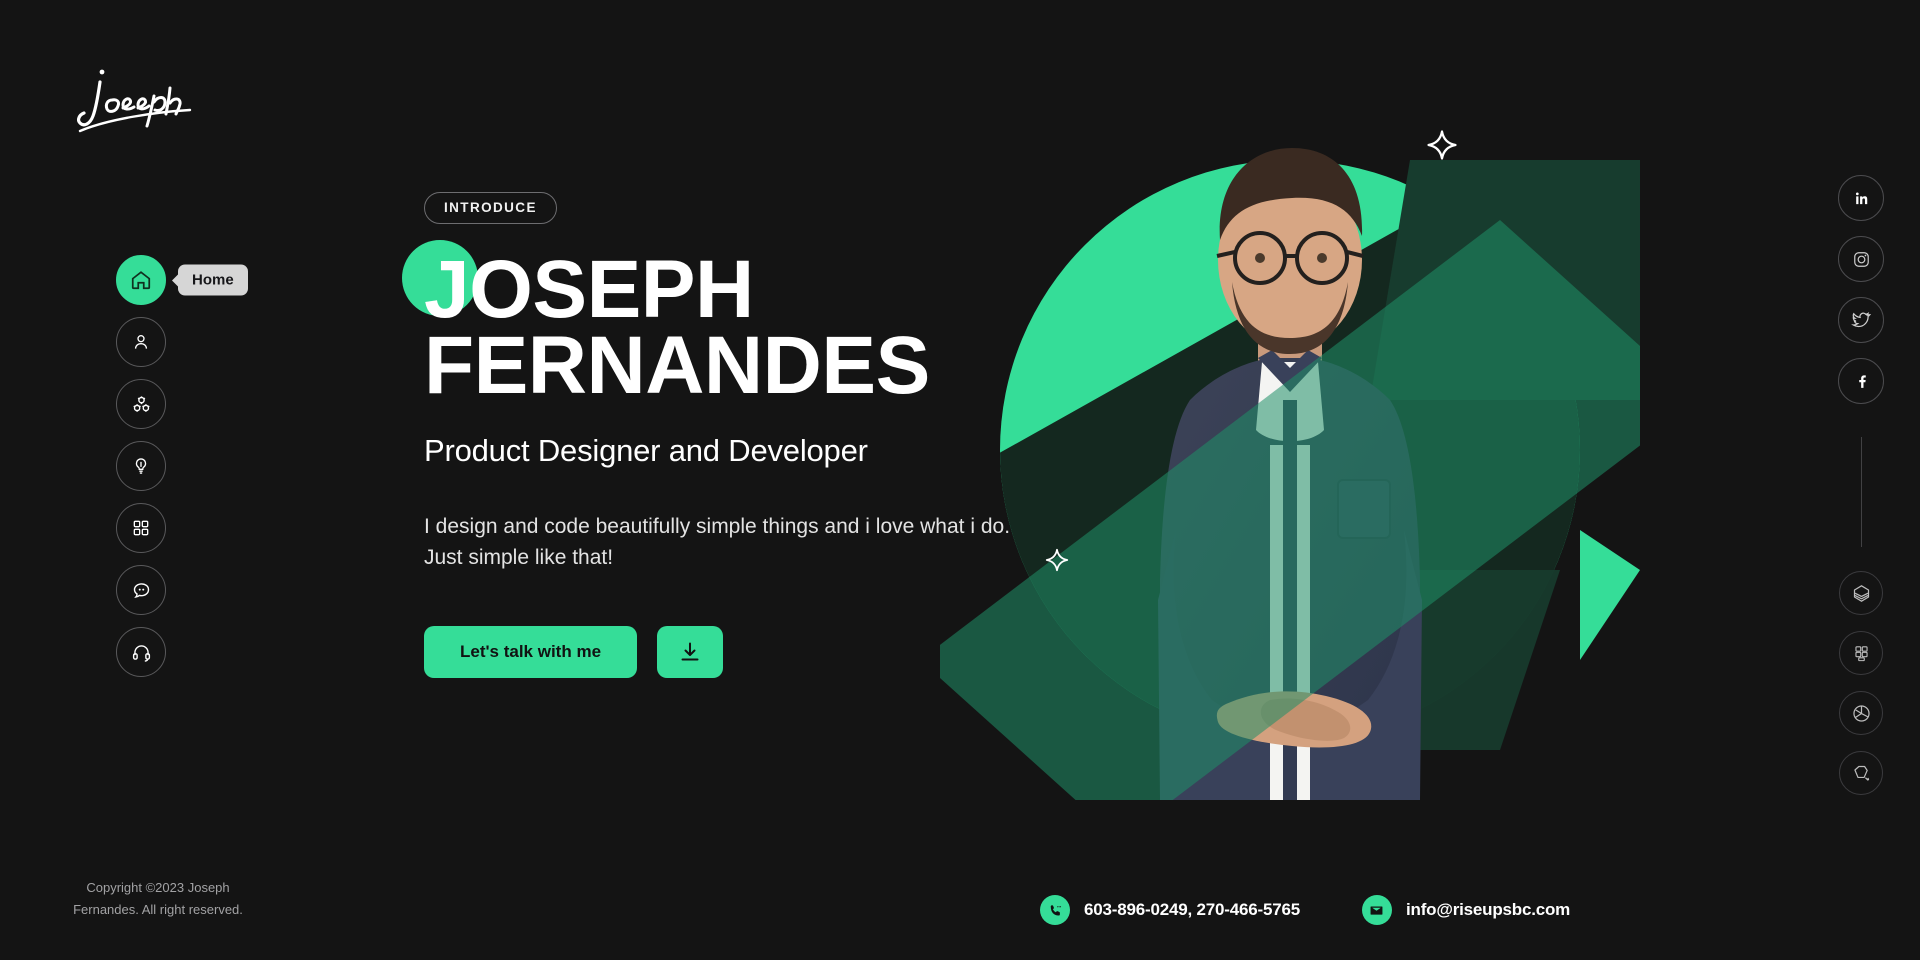 Image resolution: width=1920 pixels, height=960 pixels. I want to click on sidebar-item-portfolio, so click(141, 528).